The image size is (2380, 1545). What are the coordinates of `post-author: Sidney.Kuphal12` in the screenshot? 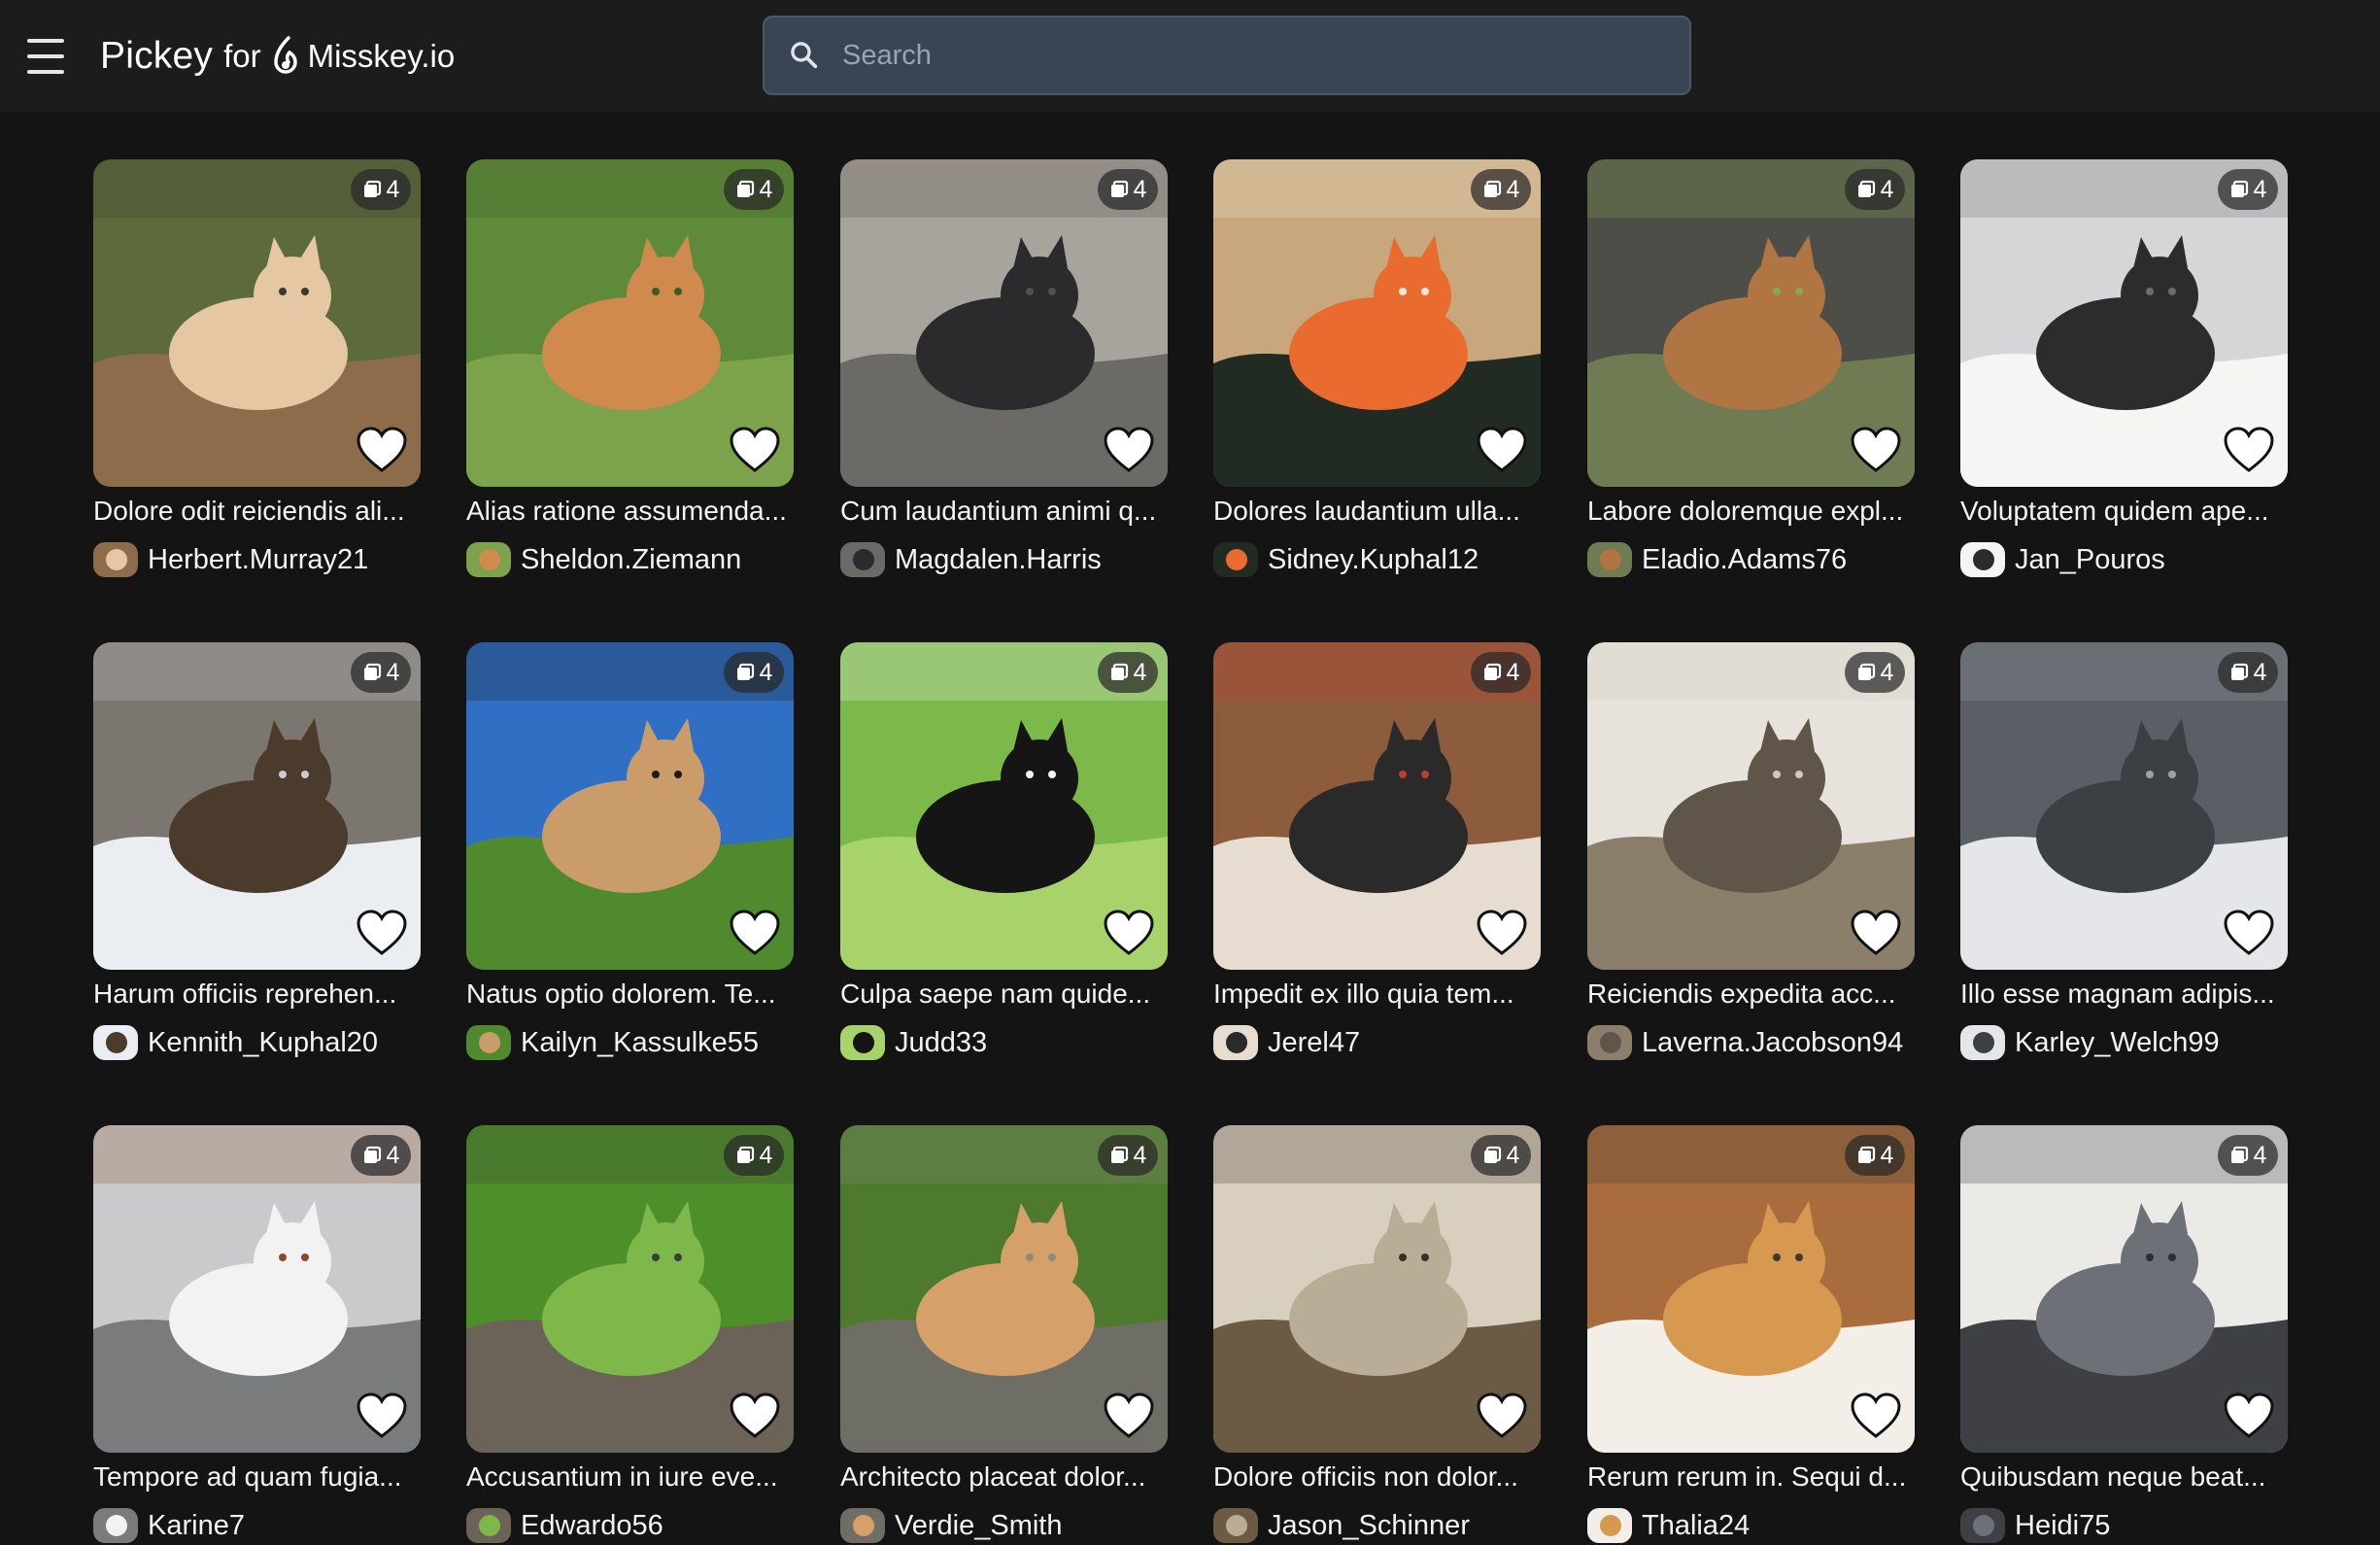 It's located at (1346, 559).